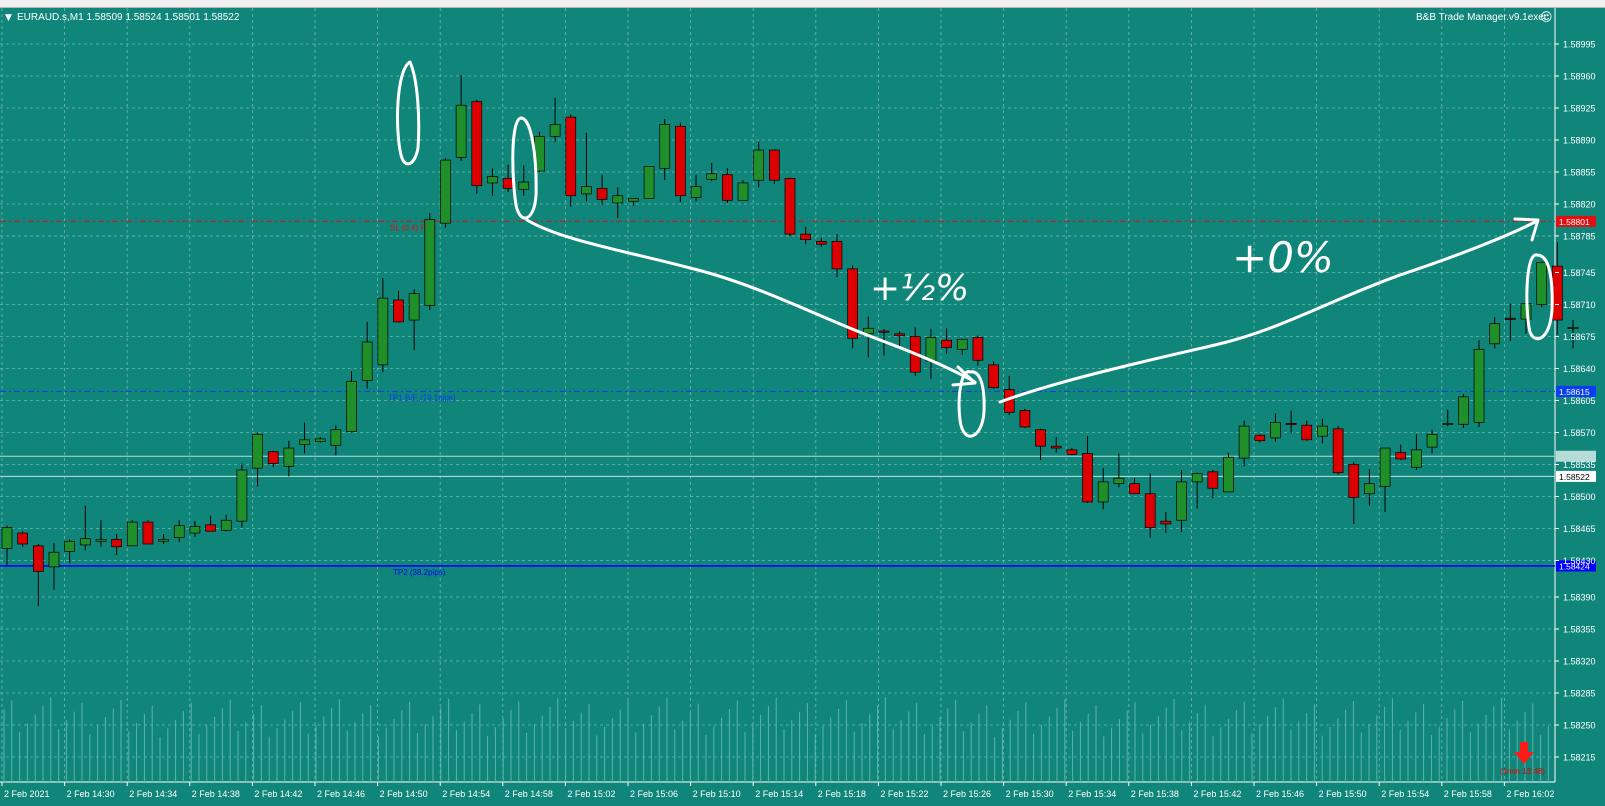 This screenshot has width=1605, height=806. What do you see at coordinates (8, 18) in the screenshot?
I see `dropdown-icon: ▼` at bounding box center [8, 18].